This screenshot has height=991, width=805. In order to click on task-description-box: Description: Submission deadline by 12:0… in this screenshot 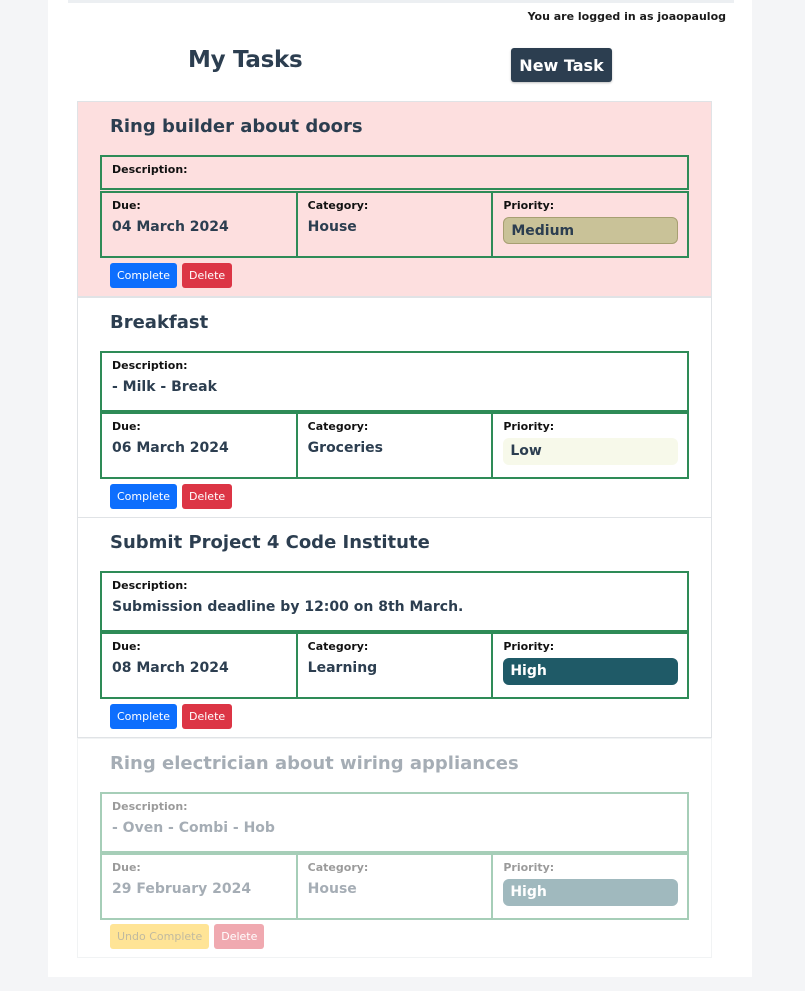, I will do `click(394, 601)`.